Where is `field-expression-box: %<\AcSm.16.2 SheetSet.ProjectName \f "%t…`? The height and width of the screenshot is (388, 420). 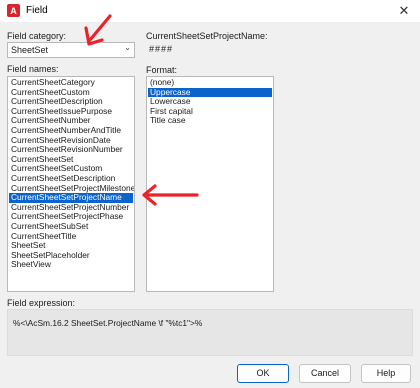 field-expression-box: %<\AcSm.16.2 SheetSet.ProjectName \f "%t… is located at coordinates (210, 332).